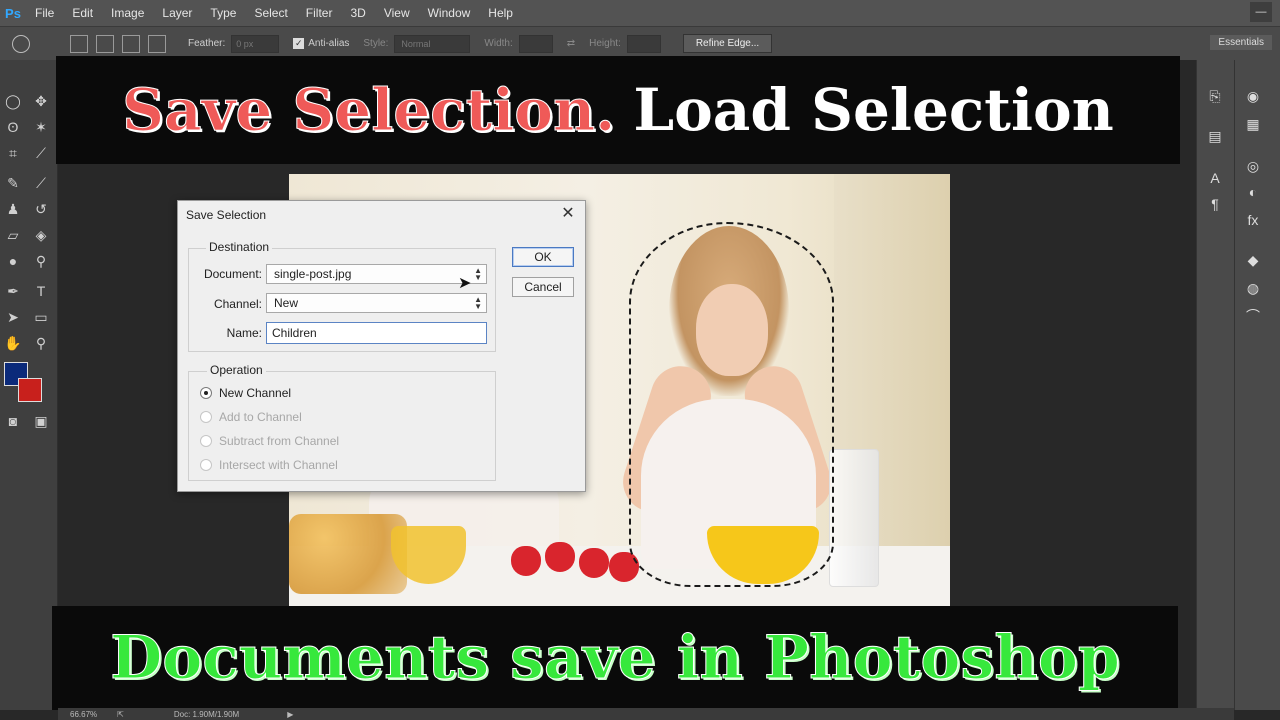  What do you see at coordinates (206, 393) in the screenshot?
I see `radio-selected-icon` at bounding box center [206, 393].